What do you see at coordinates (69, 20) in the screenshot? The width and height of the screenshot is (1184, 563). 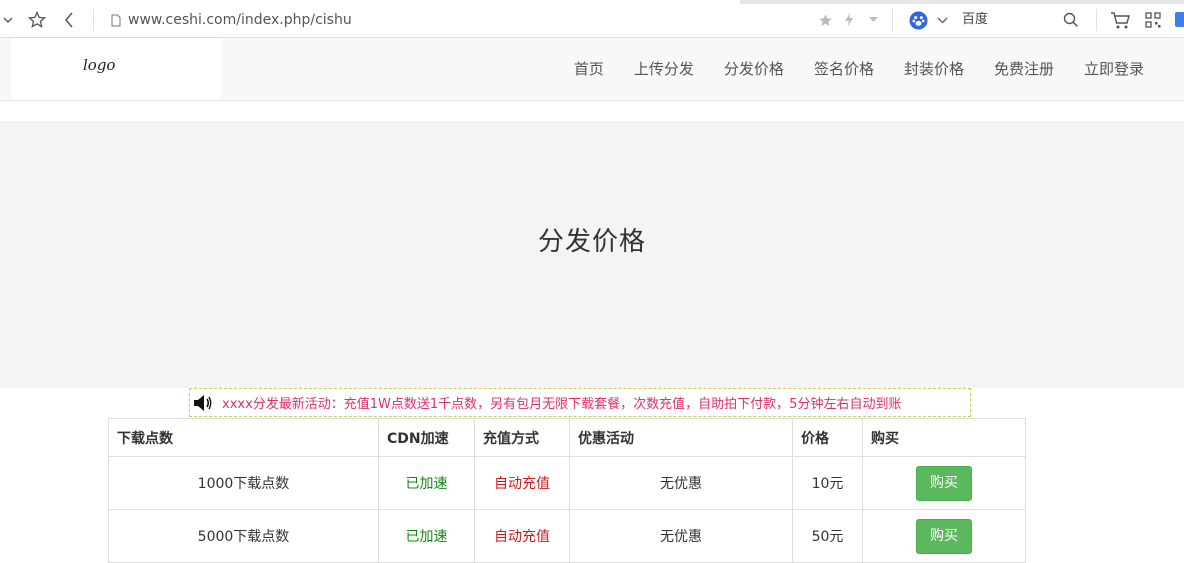 I see `back-arrow-icon` at bounding box center [69, 20].